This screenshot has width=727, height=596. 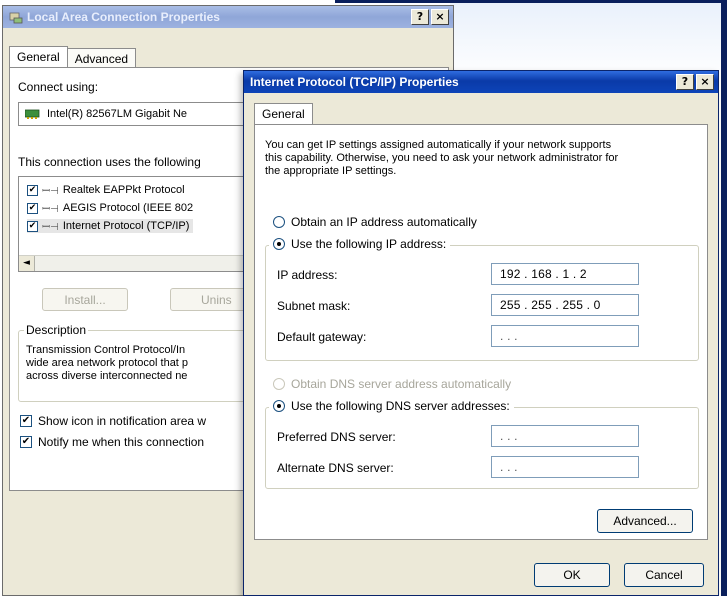 I want to click on screen-frame-right, so click(x=724, y=298).